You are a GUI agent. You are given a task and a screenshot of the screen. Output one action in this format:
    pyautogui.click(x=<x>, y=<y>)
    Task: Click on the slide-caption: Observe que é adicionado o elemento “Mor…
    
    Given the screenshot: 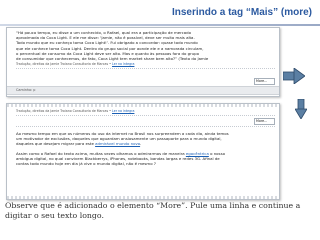 What is the action you would take?
    pyautogui.click(x=153, y=210)
    